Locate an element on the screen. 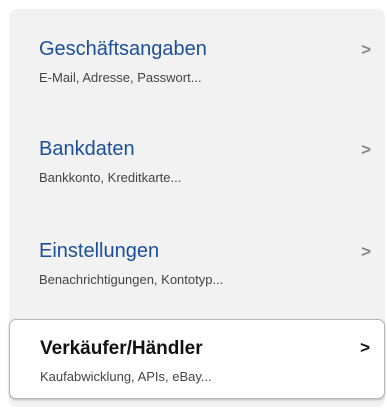 This screenshot has height=409, width=387. menu-item-title: Einstellungen is located at coordinates (99, 251).